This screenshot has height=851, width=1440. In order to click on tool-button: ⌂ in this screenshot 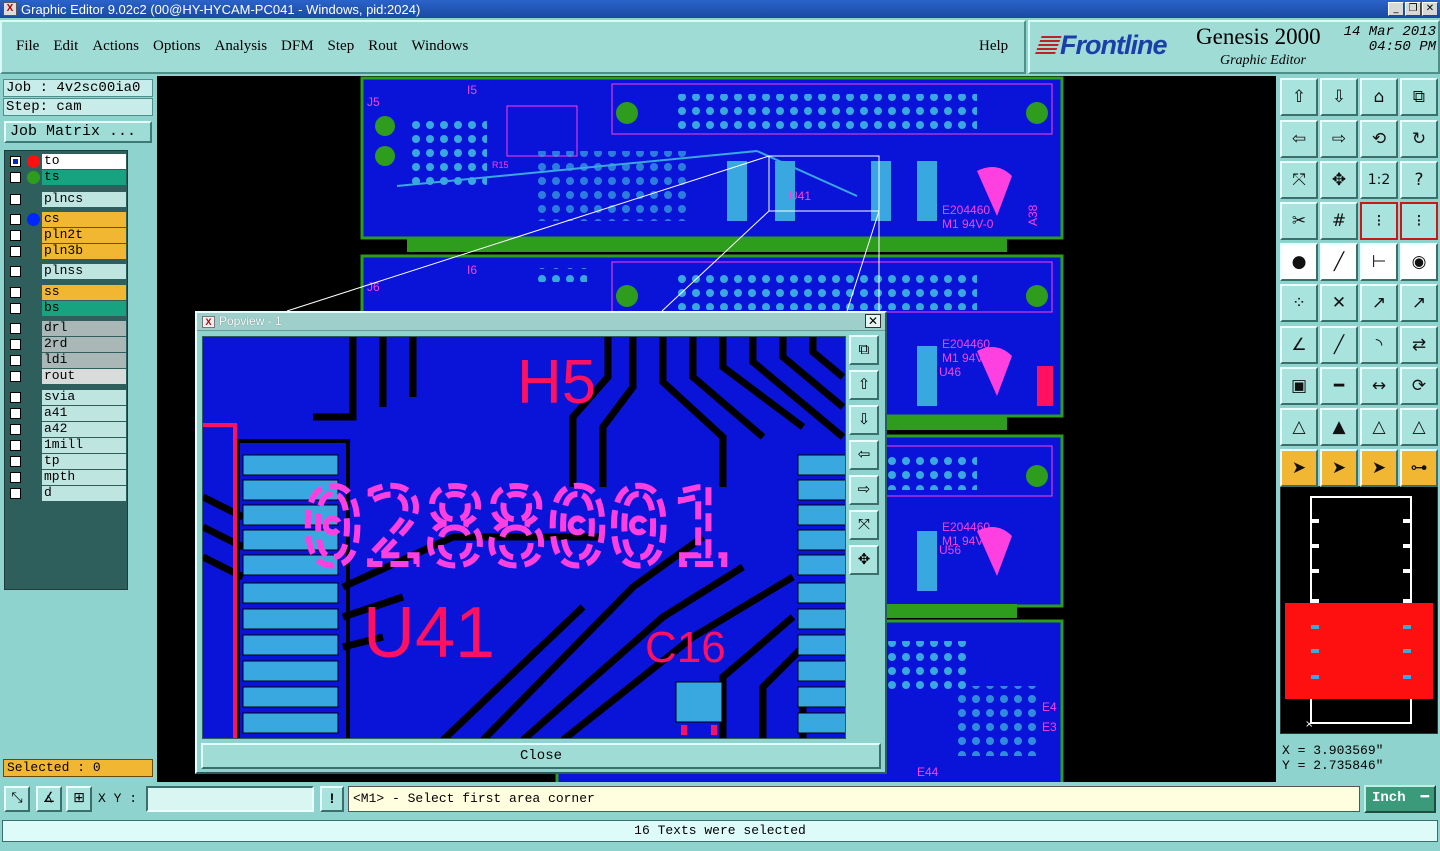, I will do `click(1379, 97)`.